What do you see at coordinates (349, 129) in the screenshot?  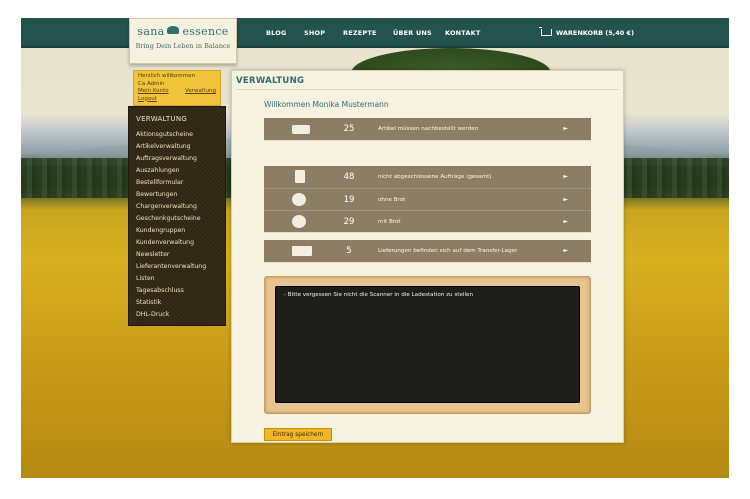 I see `stat-count: 25` at bounding box center [349, 129].